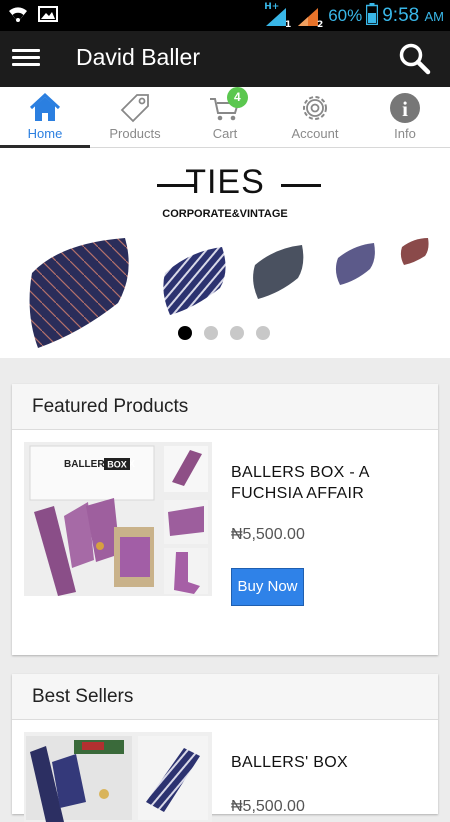  I want to click on carousel-dots, so click(224, 333).